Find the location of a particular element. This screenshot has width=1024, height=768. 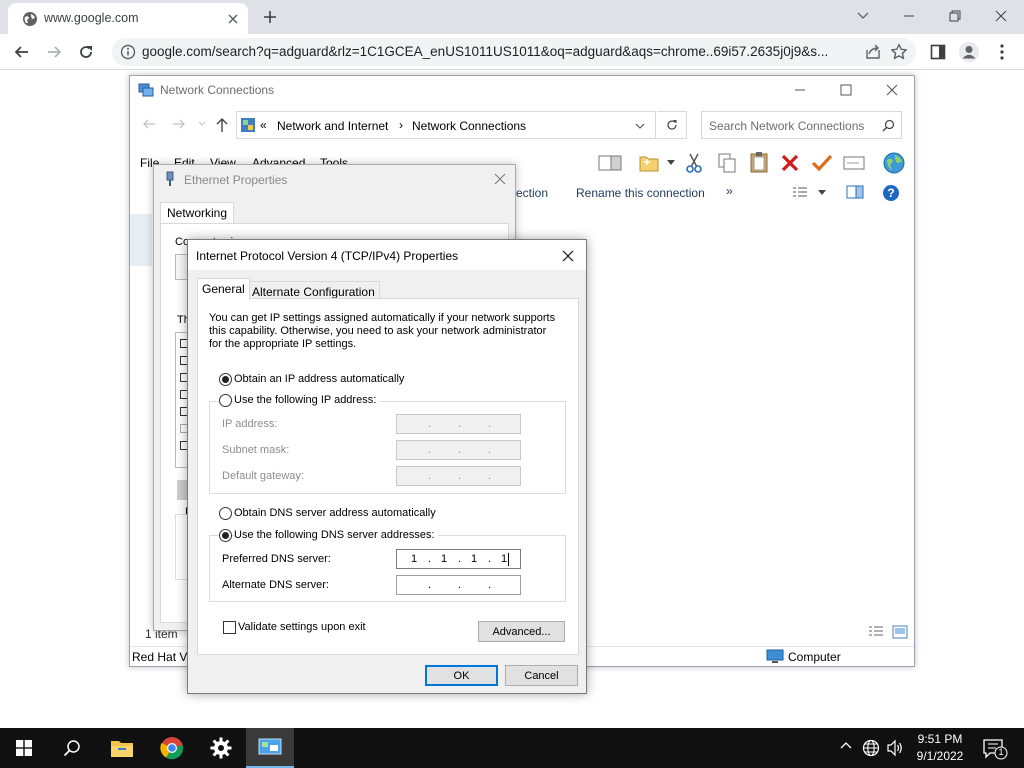

use-following-dns-radio is located at coordinates (225, 535).